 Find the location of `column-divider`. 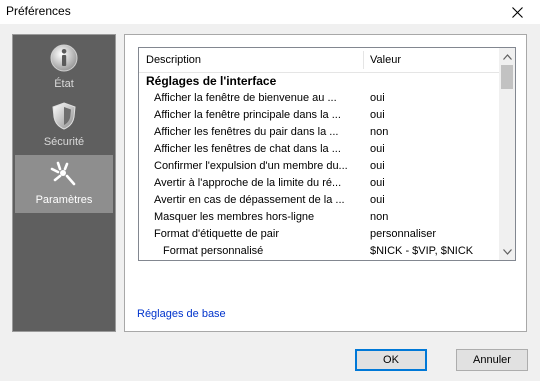

column-divider is located at coordinates (363, 60).